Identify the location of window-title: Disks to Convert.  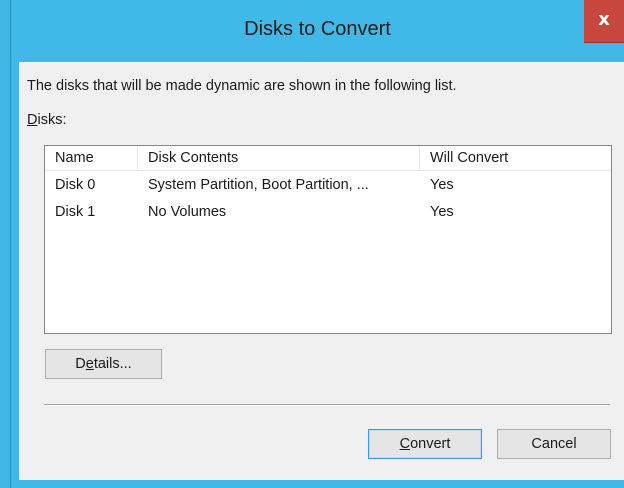
(317, 29).